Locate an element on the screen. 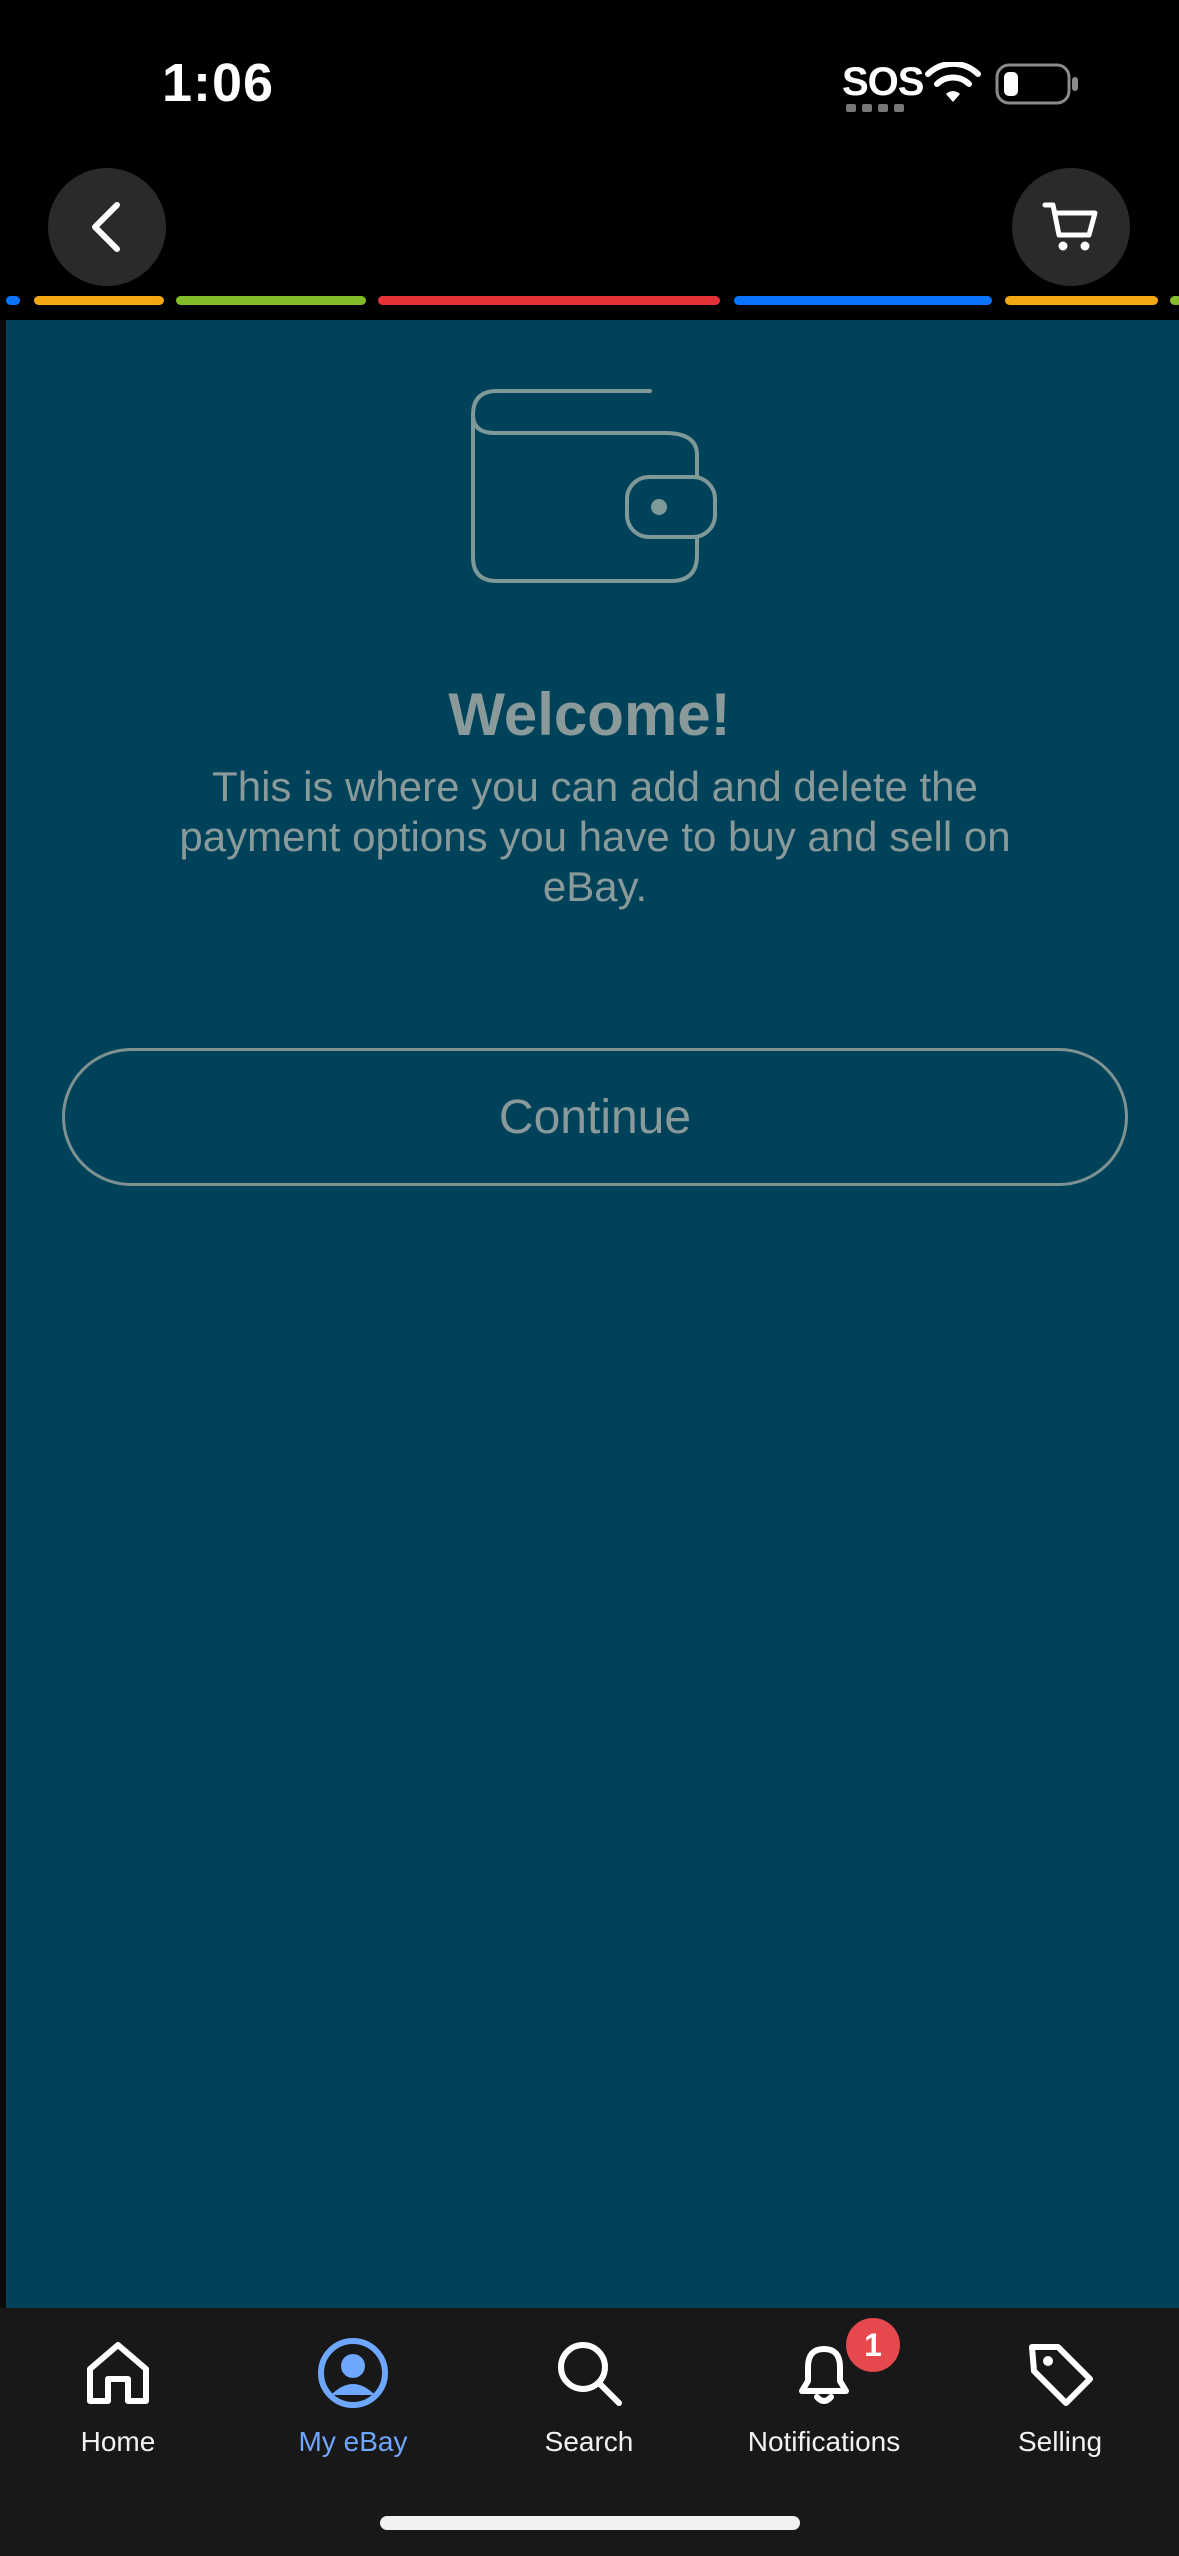 Image resolution: width=1179 pixels, height=2556 pixels. chevron-left-icon is located at coordinates (106, 227).